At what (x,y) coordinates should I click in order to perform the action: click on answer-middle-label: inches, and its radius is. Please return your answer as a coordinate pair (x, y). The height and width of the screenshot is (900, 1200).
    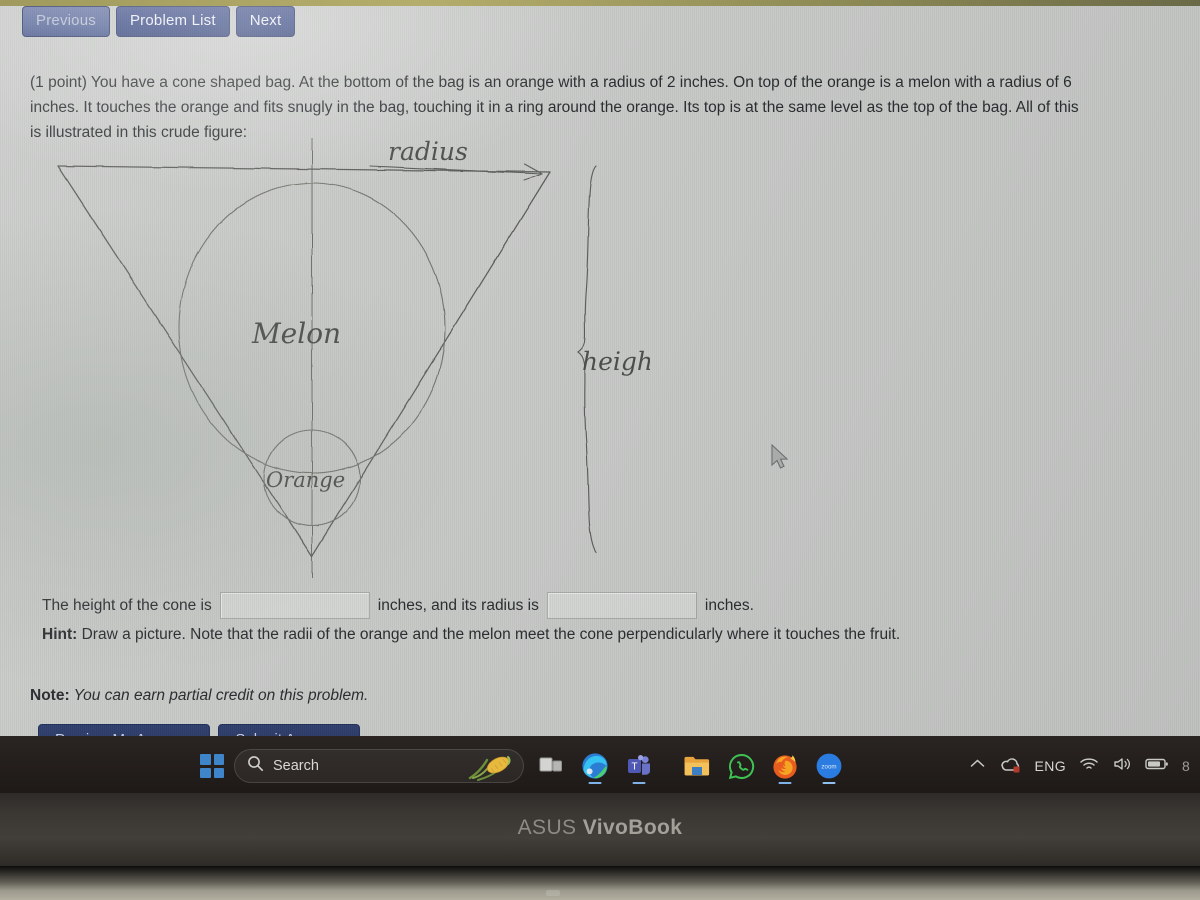
    Looking at the image, I should click on (458, 605).